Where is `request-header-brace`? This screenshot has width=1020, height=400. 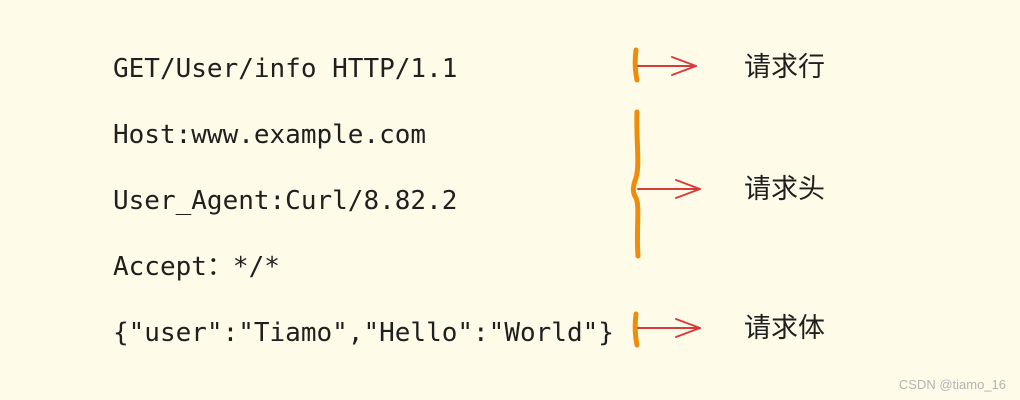
request-header-brace is located at coordinates (635, 184).